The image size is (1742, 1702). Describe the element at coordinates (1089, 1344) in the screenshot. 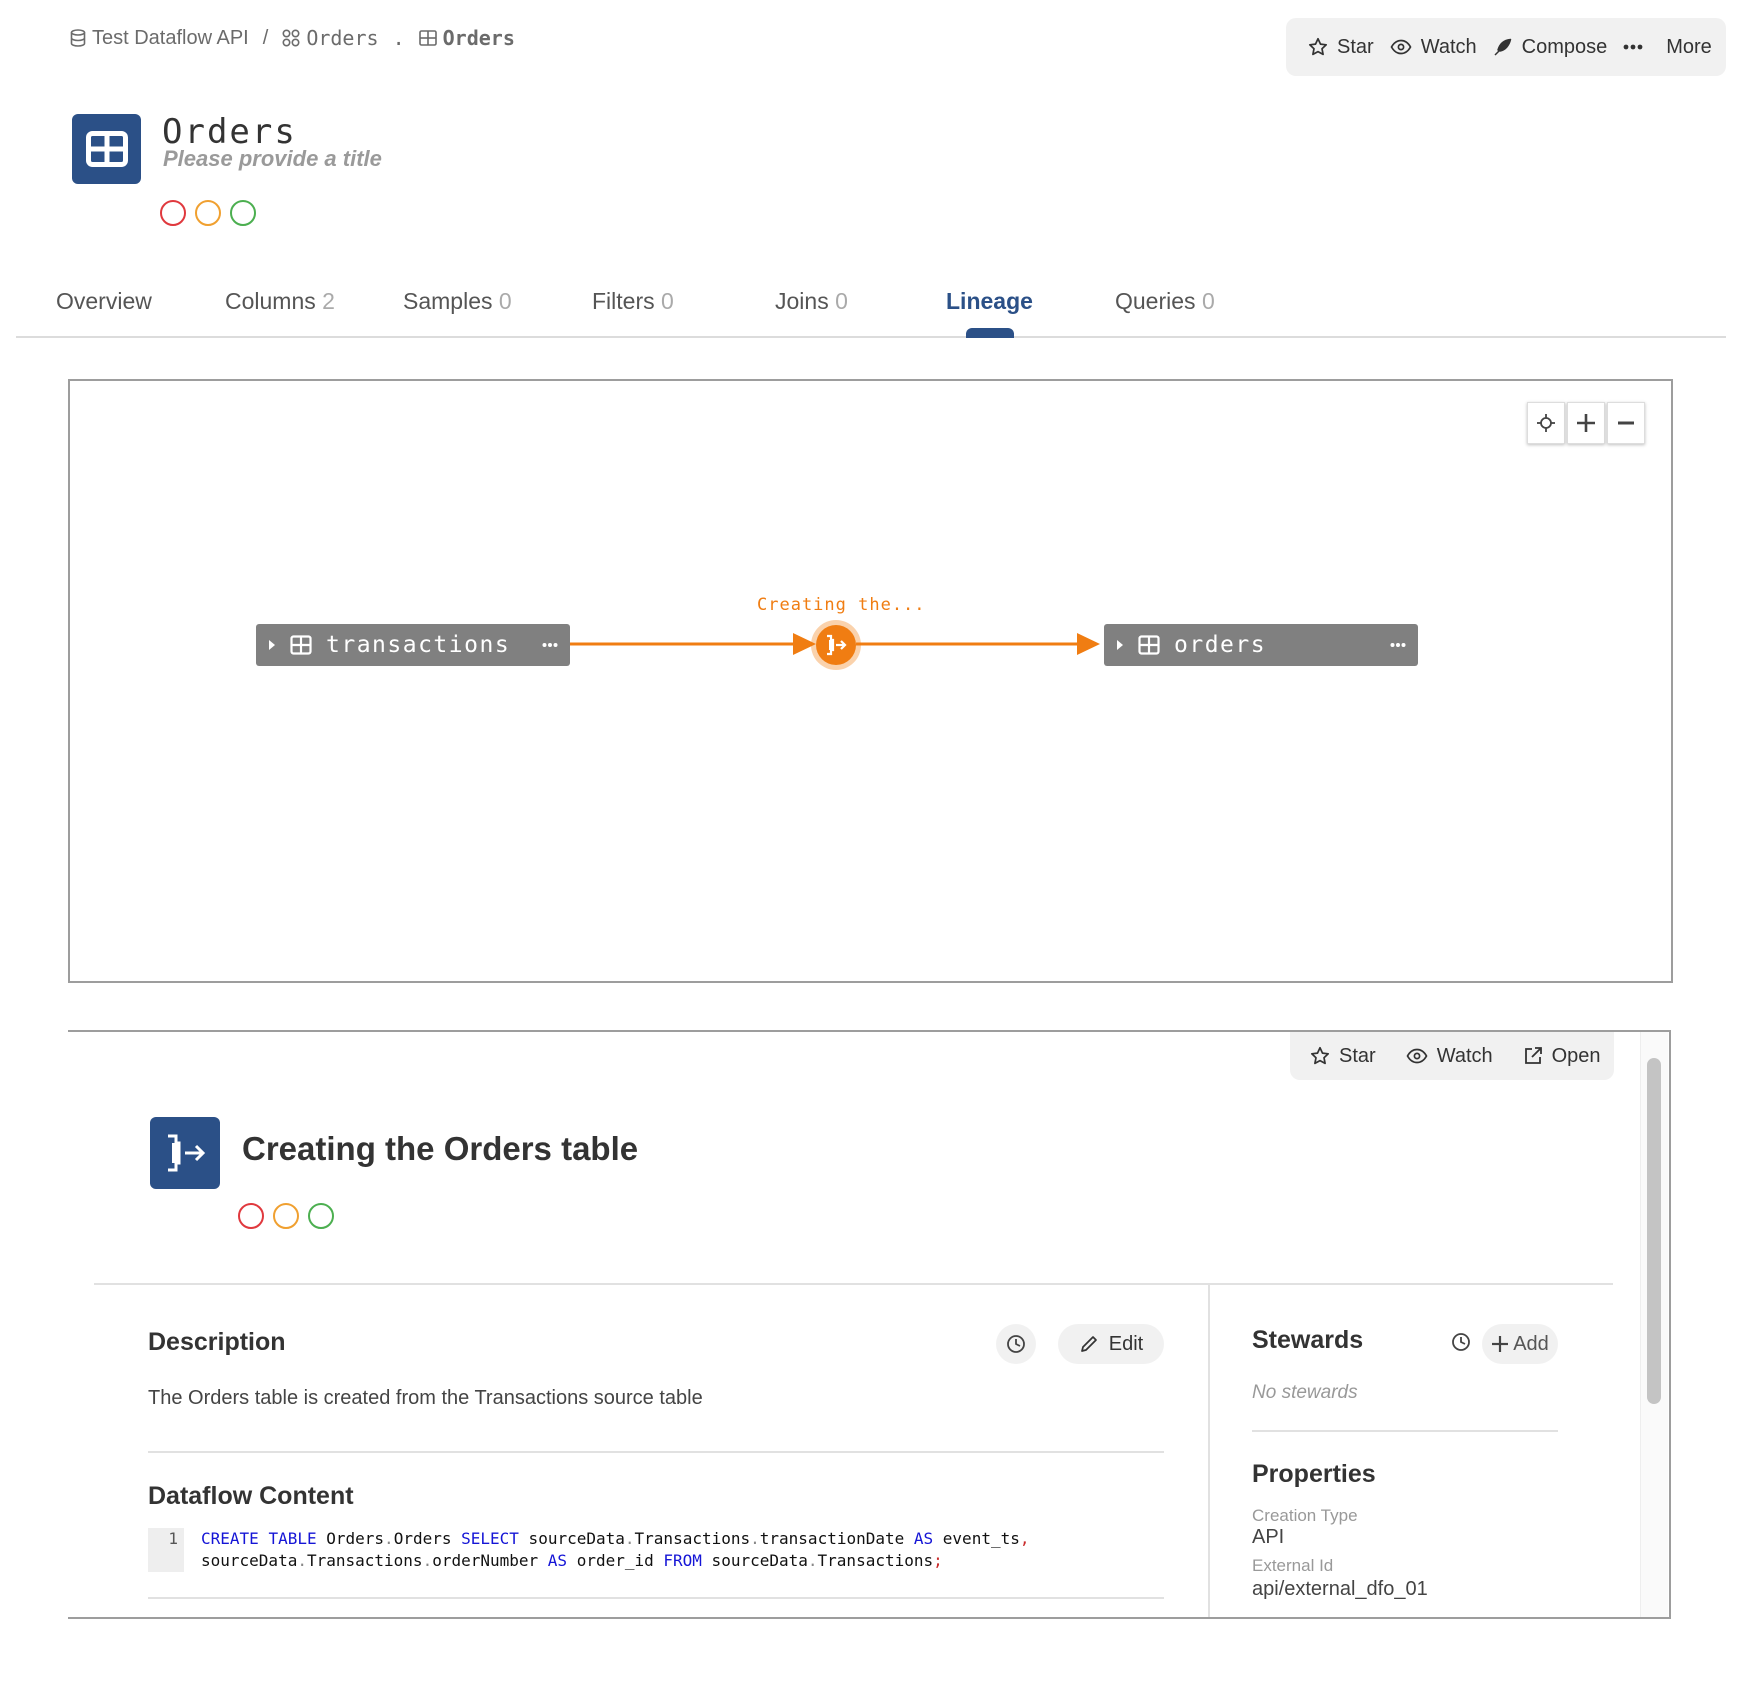

I see `pencil-icon` at that location.